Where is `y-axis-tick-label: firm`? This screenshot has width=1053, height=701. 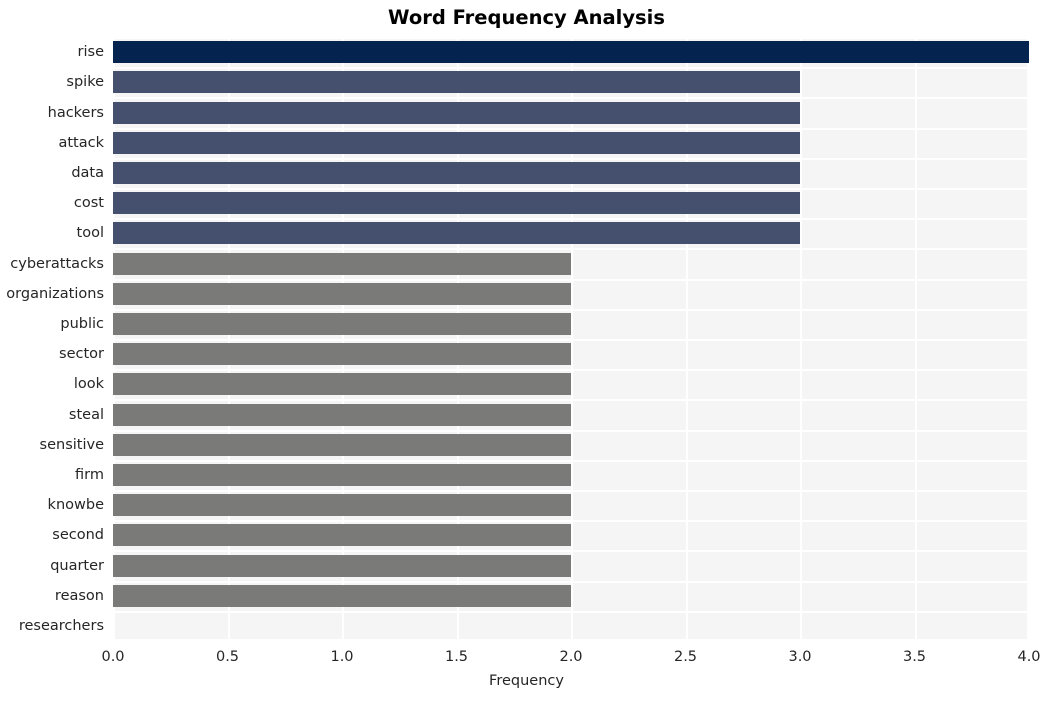
y-axis-tick-label: firm is located at coordinates (89, 474).